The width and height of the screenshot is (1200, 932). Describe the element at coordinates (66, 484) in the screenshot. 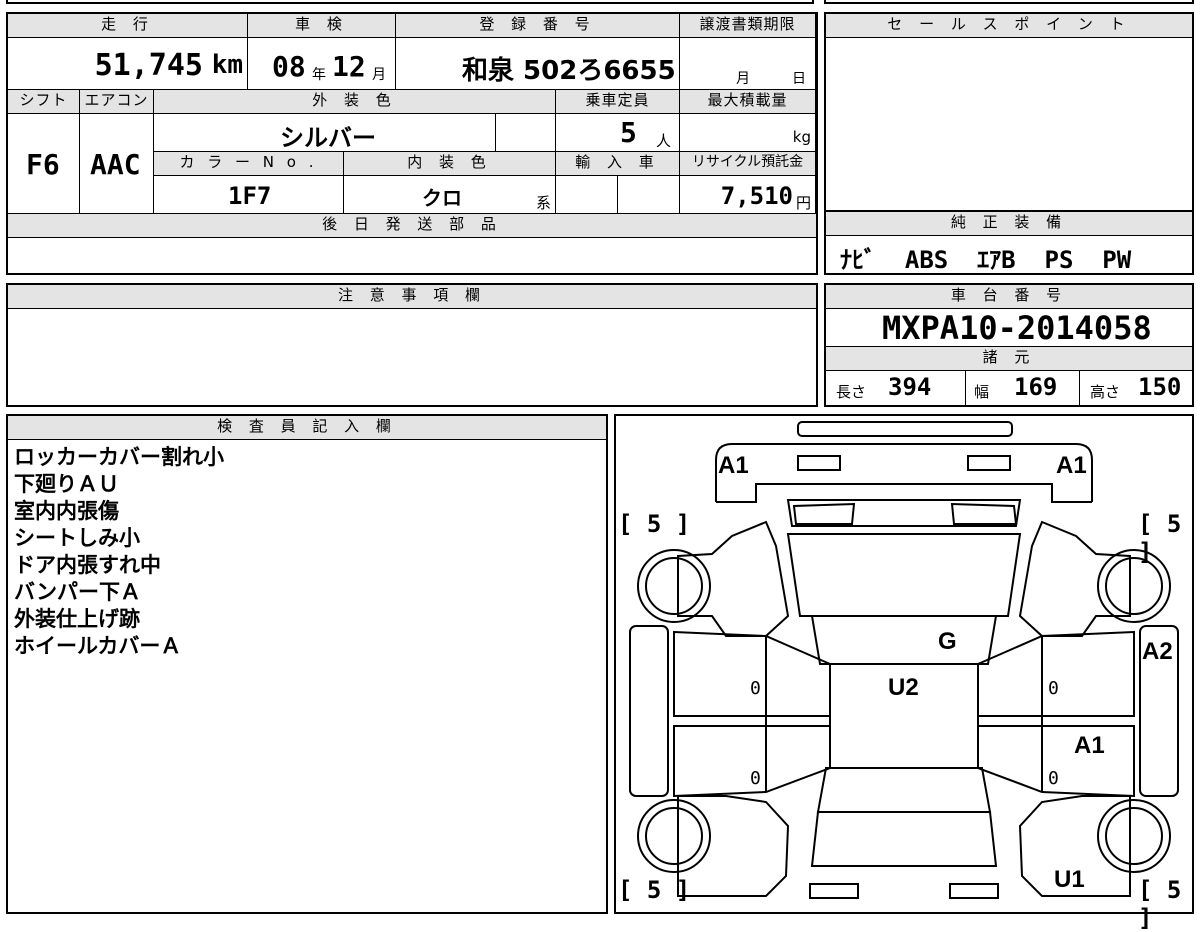

I see `inspector-note: 下廻りＡＵ` at that location.